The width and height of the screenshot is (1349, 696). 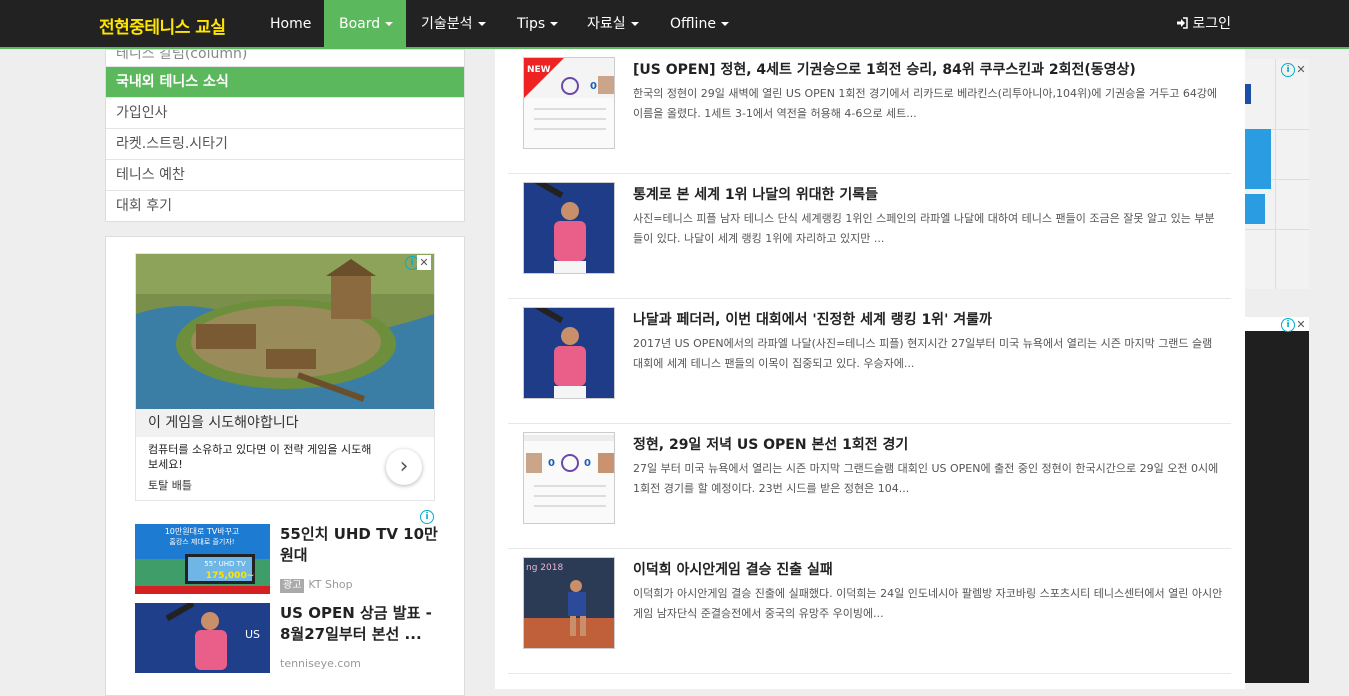 I want to click on recommendation-source-name: KT Shop, so click(x=330, y=584).